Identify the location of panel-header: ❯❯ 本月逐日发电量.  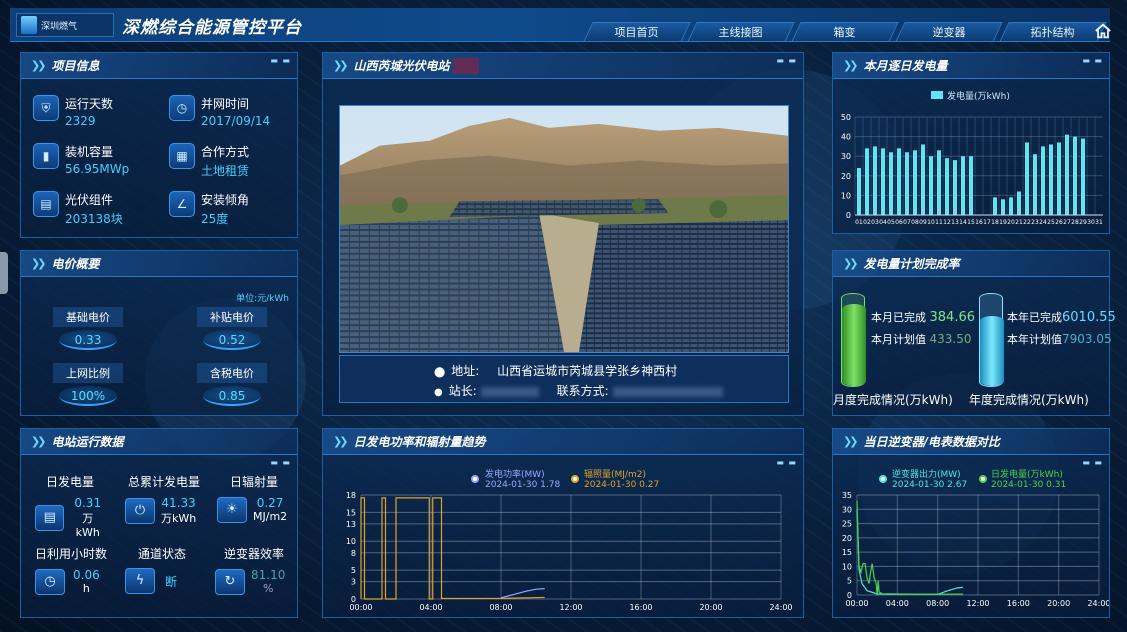
(971, 66).